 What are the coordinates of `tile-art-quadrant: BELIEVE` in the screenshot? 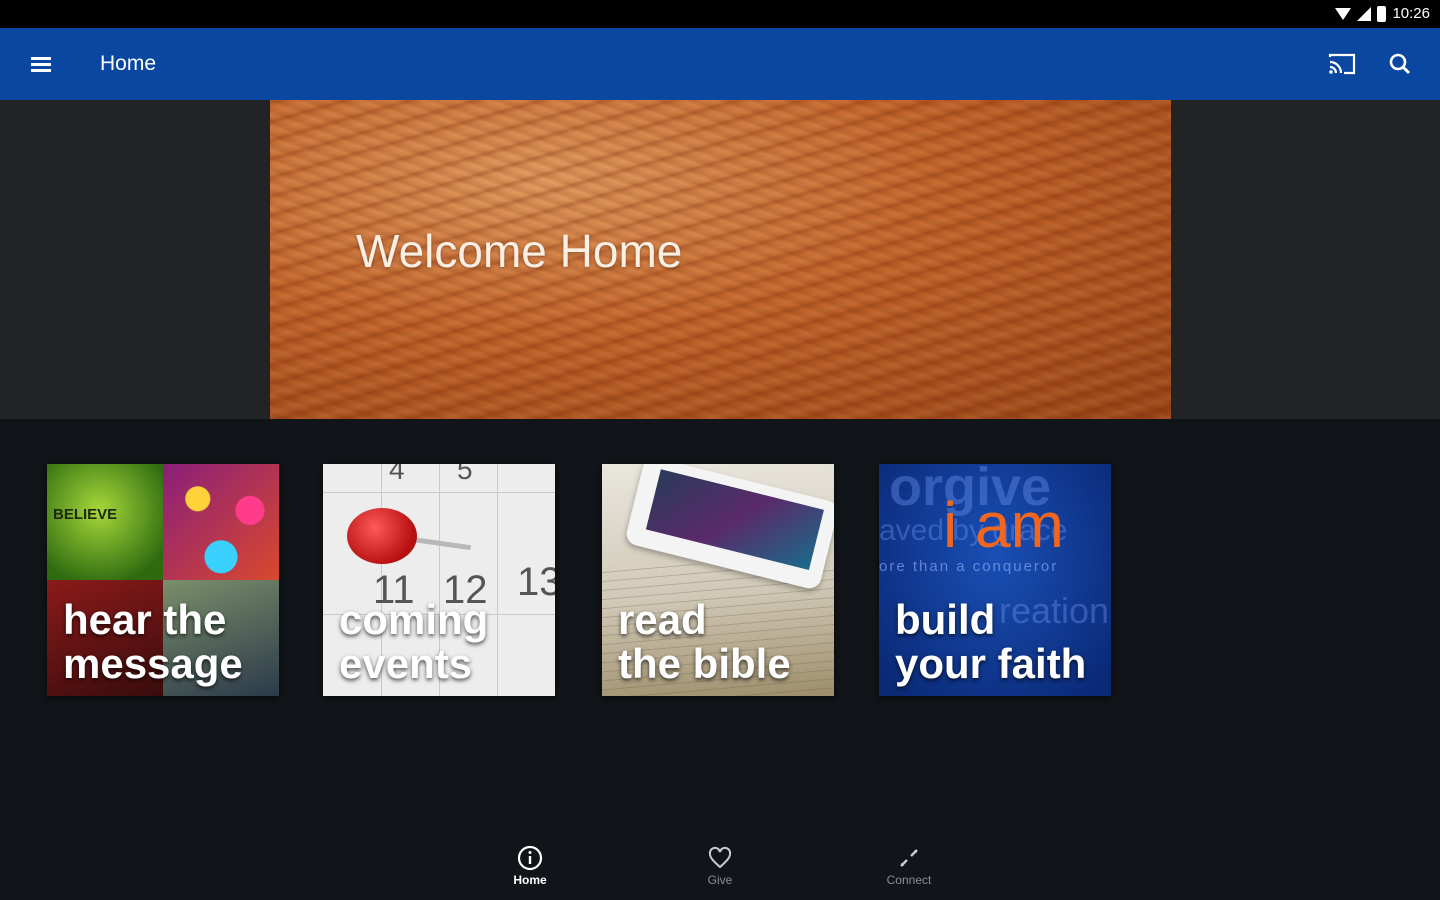 It's located at (105, 522).